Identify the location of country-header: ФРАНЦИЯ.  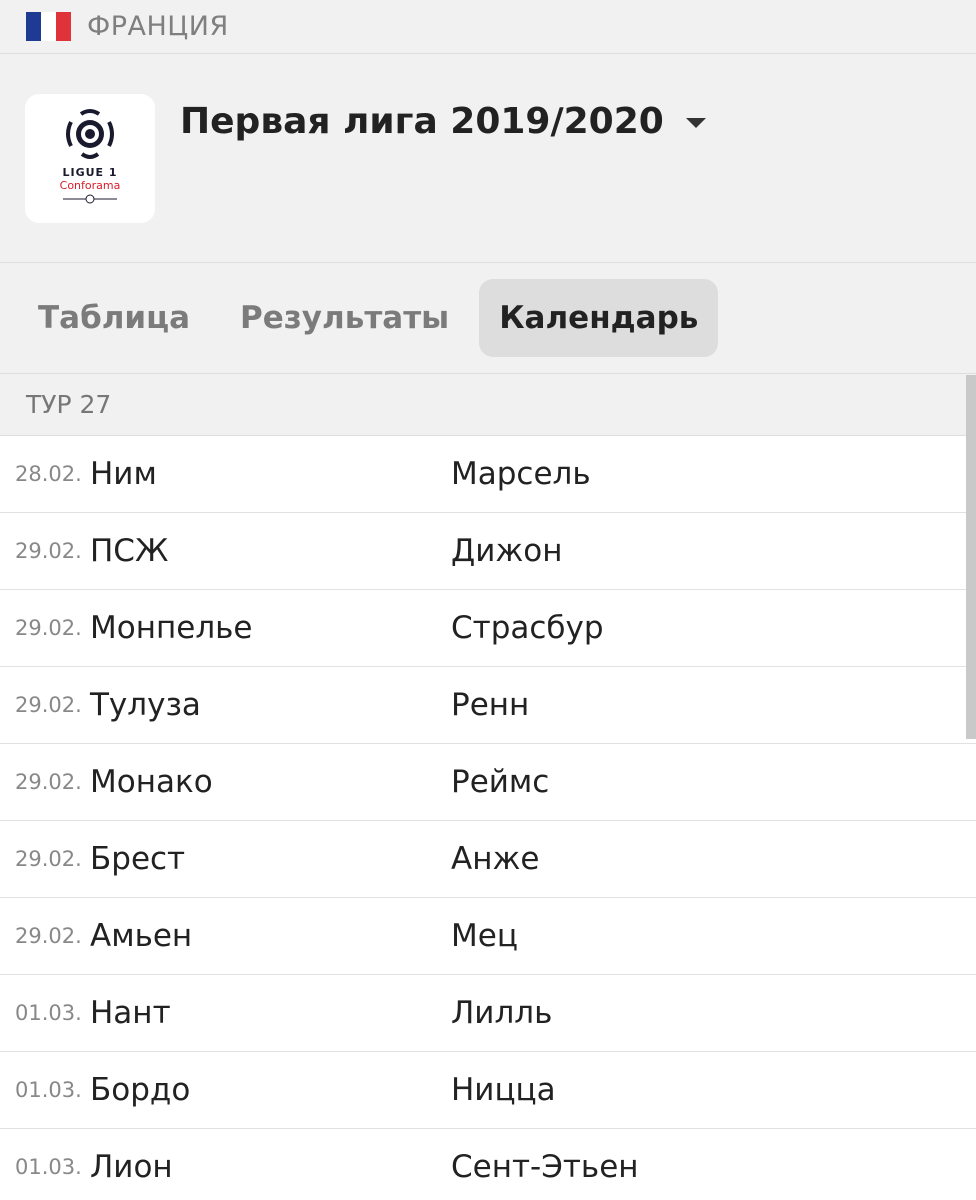
(488, 27).